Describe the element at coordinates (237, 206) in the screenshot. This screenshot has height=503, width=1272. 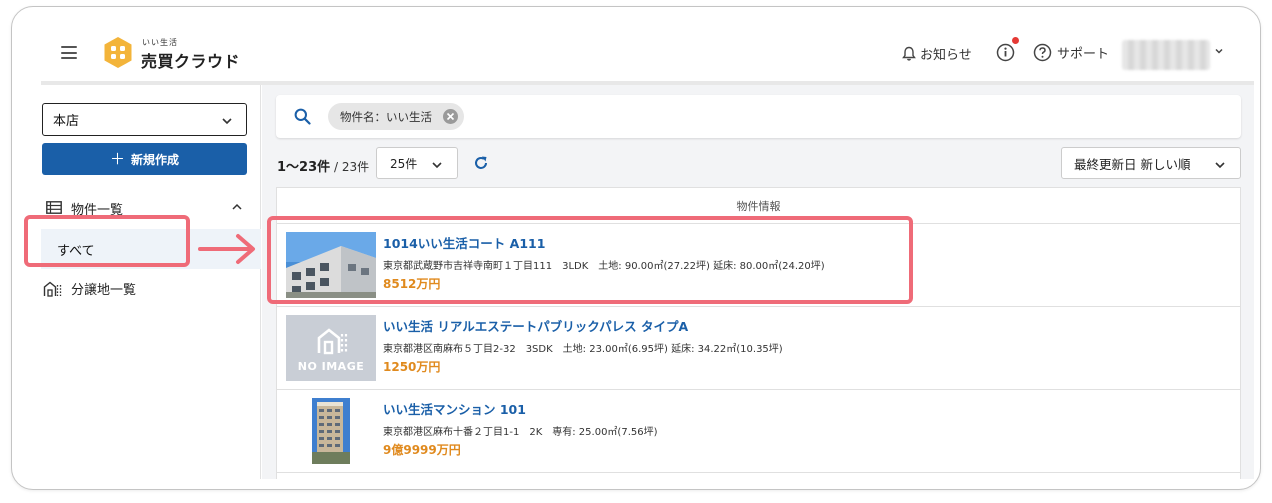
I see `chevron-up-icon` at that location.